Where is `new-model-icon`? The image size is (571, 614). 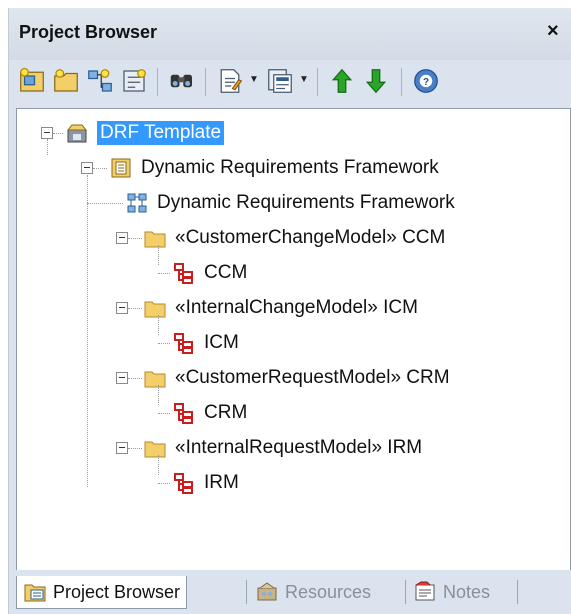
new-model-icon is located at coordinates (32, 81).